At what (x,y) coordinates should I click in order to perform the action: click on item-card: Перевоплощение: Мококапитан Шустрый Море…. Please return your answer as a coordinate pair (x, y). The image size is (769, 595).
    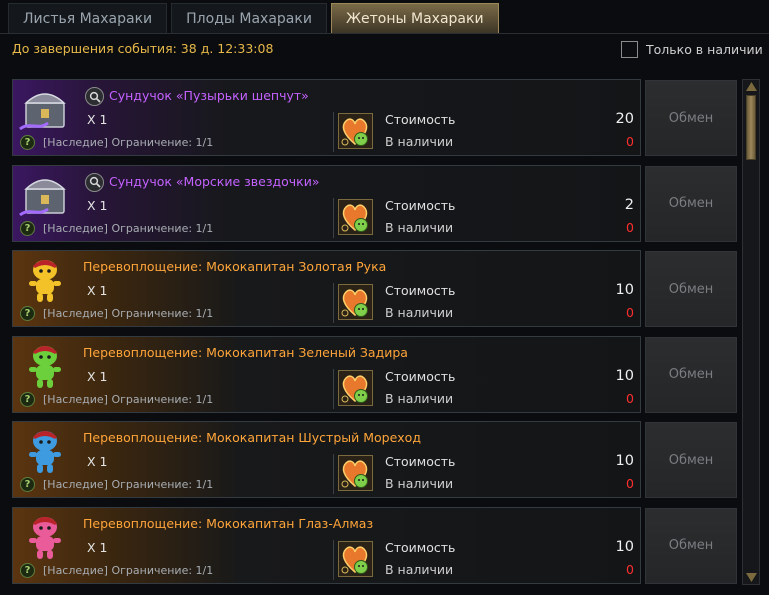
    Looking at the image, I should click on (326, 459).